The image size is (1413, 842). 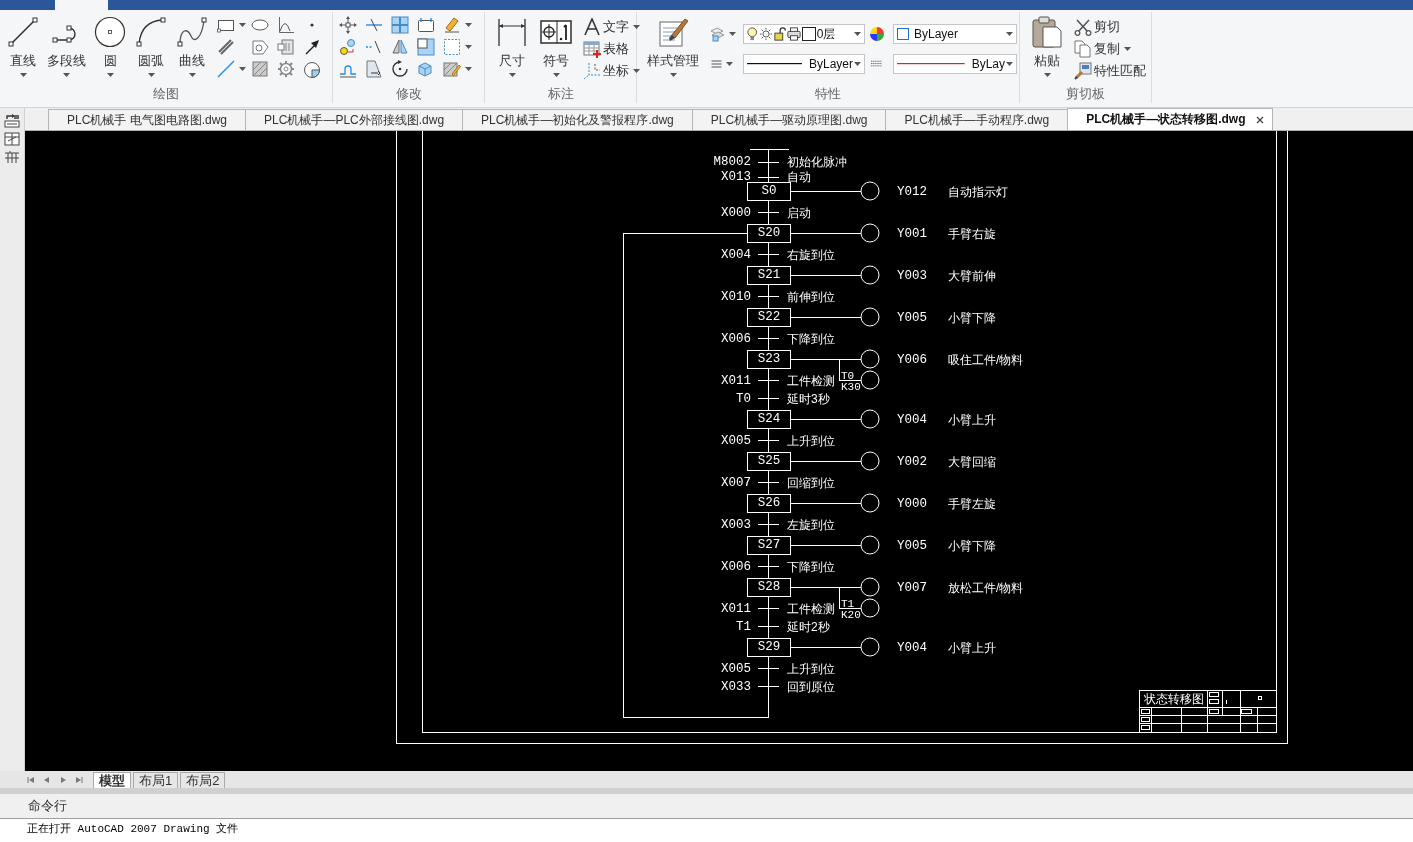 What do you see at coordinates (611, 49) in the screenshot?
I see `table-button: 表格` at bounding box center [611, 49].